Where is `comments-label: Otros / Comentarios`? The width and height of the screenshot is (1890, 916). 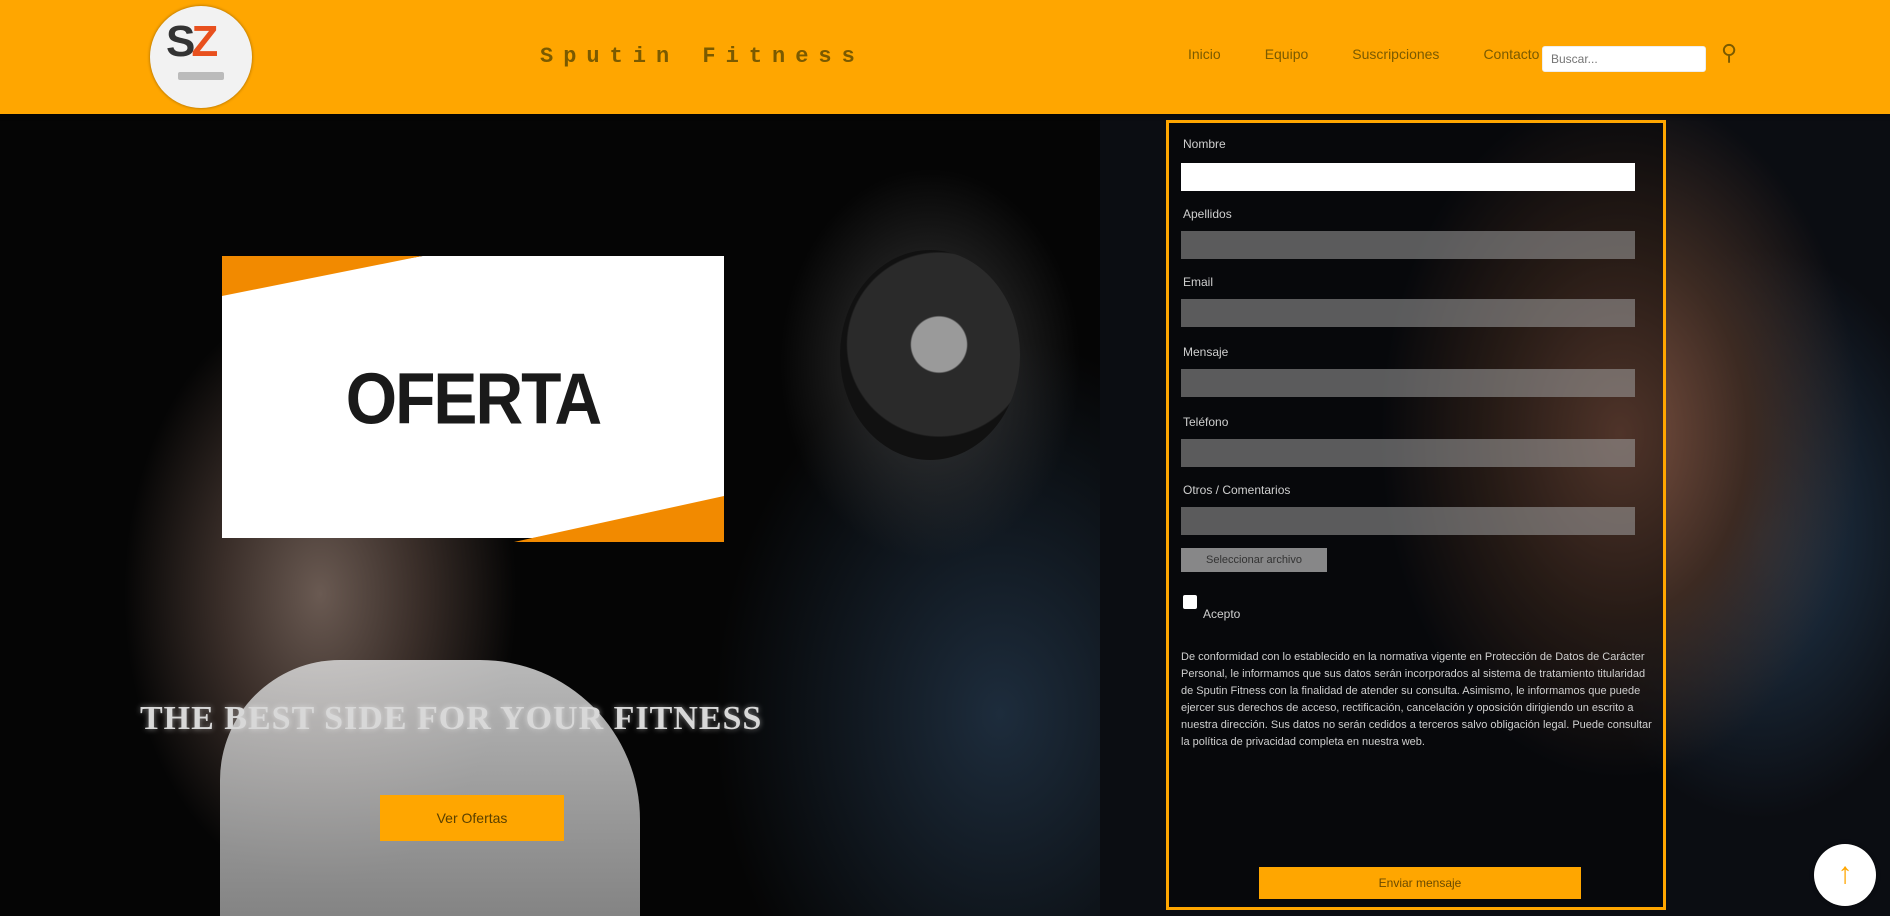 comments-label: Otros / Comentarios is located at coordinates (1237, 490).